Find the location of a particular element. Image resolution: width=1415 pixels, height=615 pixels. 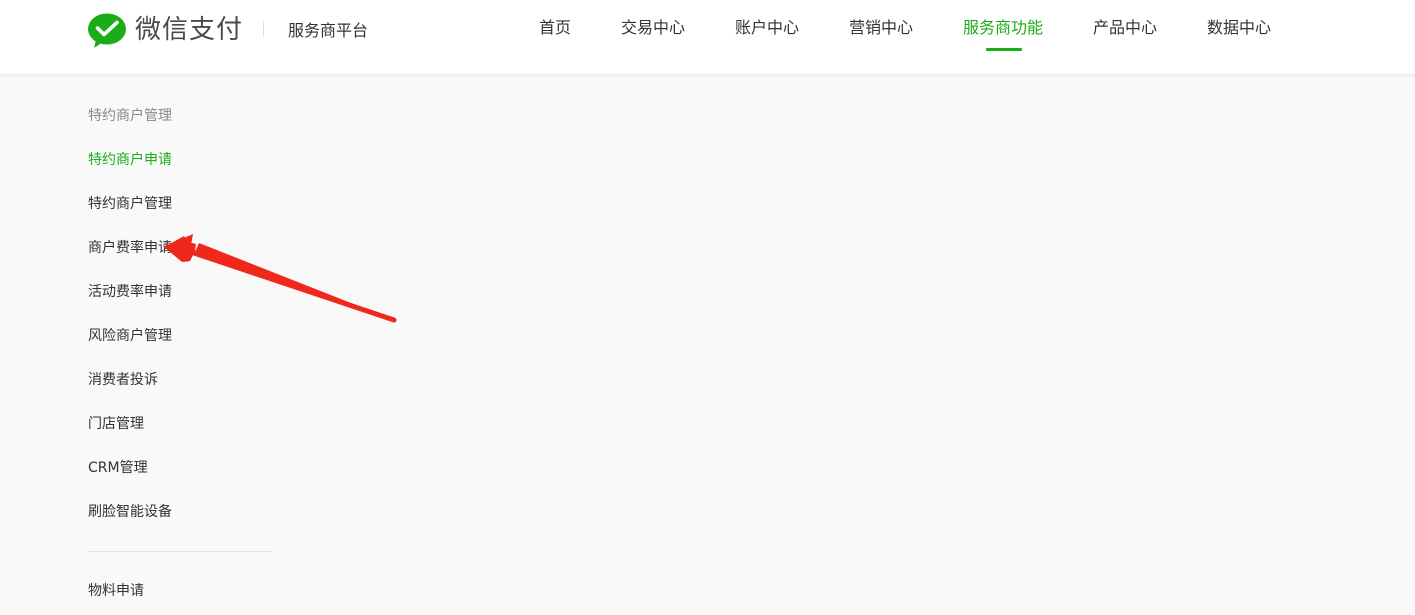

sidebar-item-merchant-management: 特约商户管理 is located at coordinates (130, 204).